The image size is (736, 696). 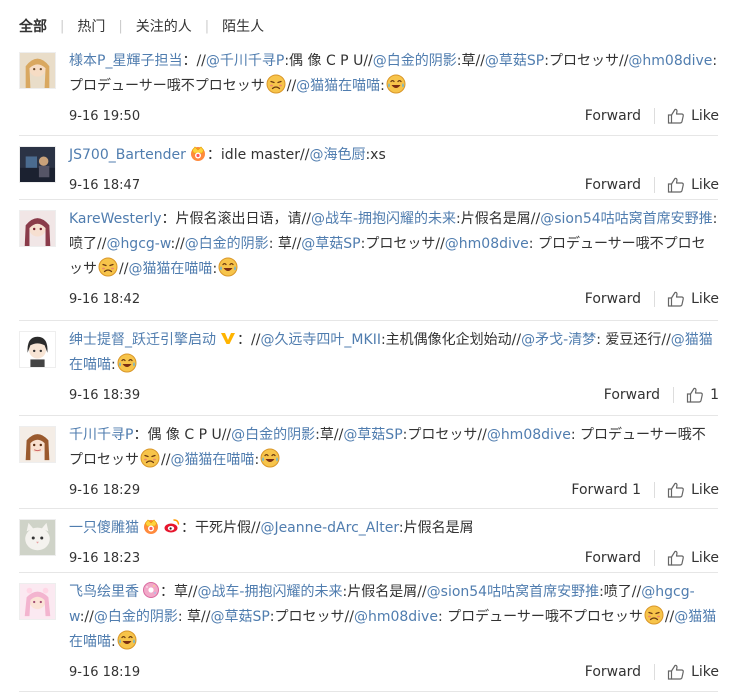 What do you see at coordinates (394, 395) in the screenshot?
I see `comment-meta-row: 9-16 18:39 Forward 1` at bounding box center [394, 395].